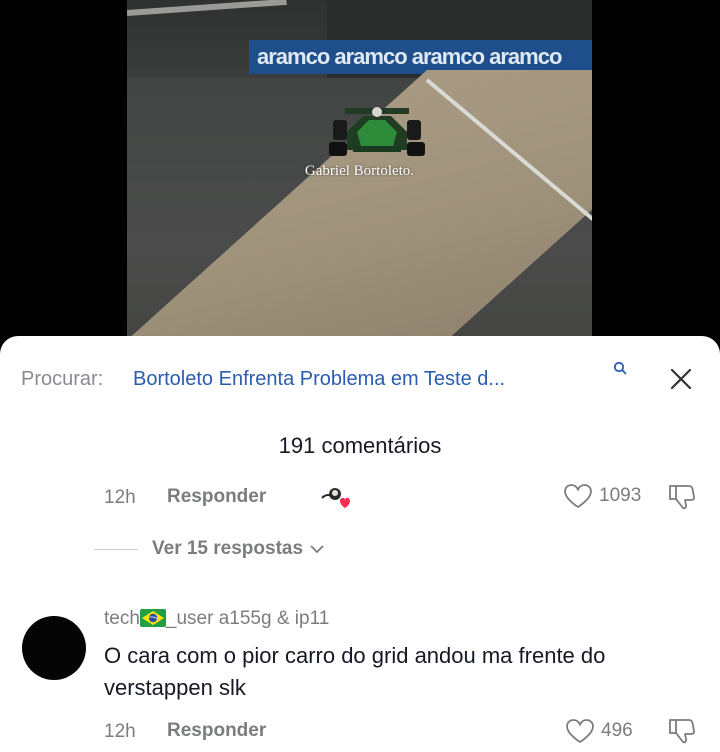 The image size is (720, 752). Describe the element at coordinates (317, 549) in the screenshot. I see `chevron-down-icon` at that location.